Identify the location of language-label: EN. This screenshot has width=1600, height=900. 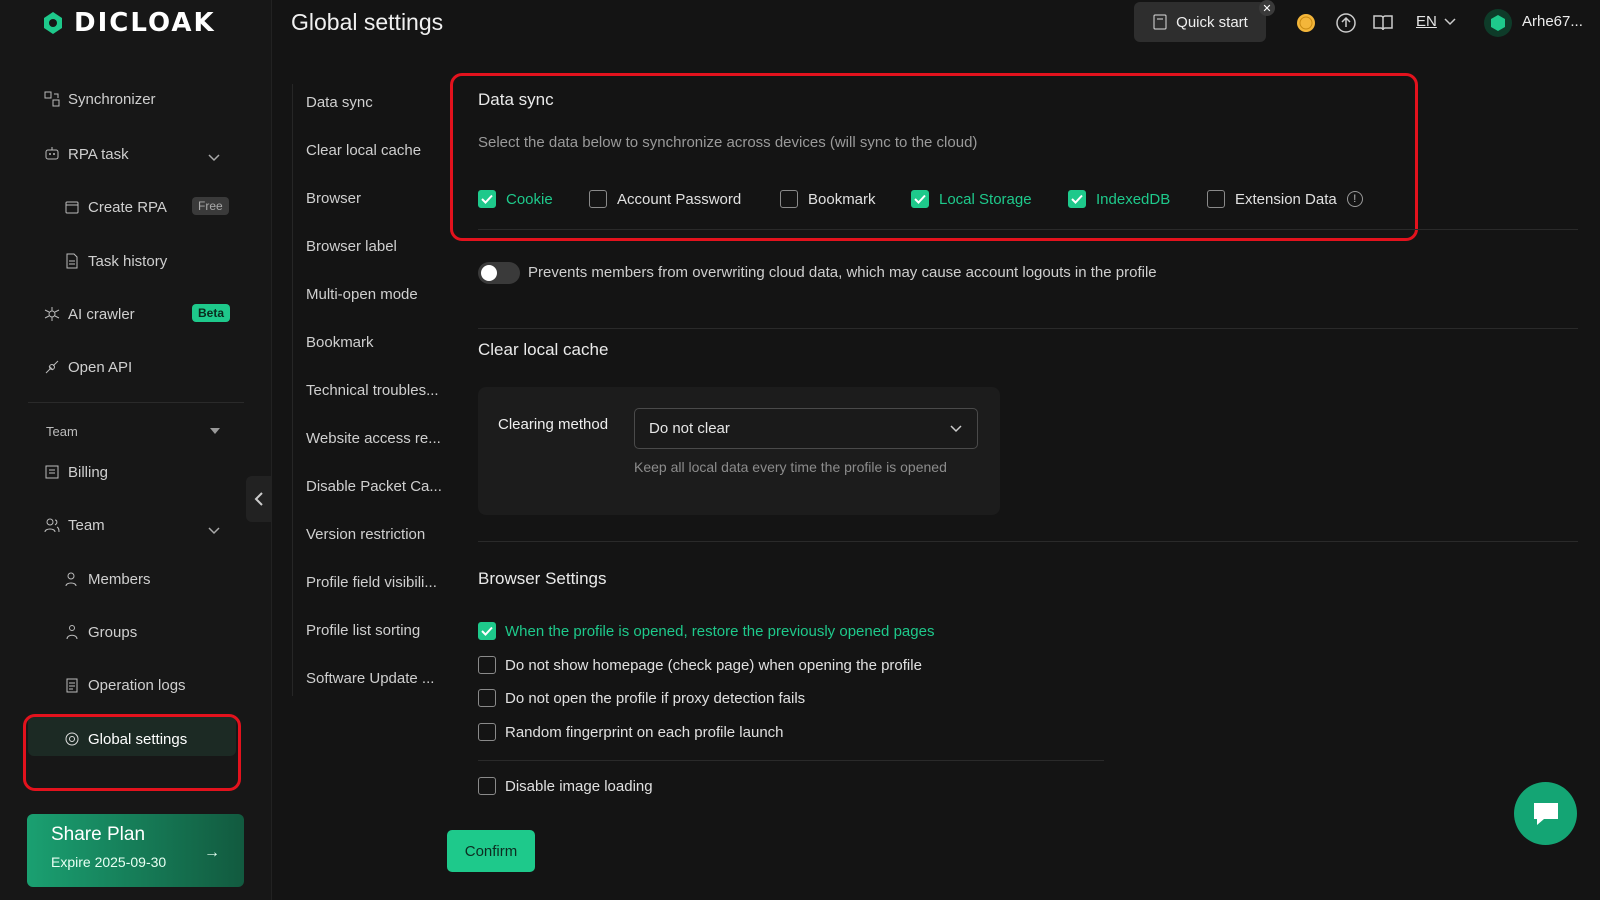
(1426, 21).